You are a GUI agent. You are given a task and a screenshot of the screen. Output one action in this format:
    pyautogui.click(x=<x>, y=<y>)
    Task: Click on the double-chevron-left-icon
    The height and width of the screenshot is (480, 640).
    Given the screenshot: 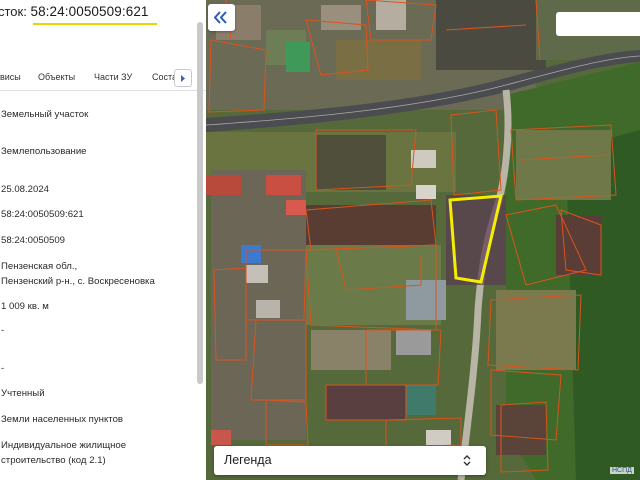 What is the action you would take?
    pyautogui.click(x=220, y=17)
    